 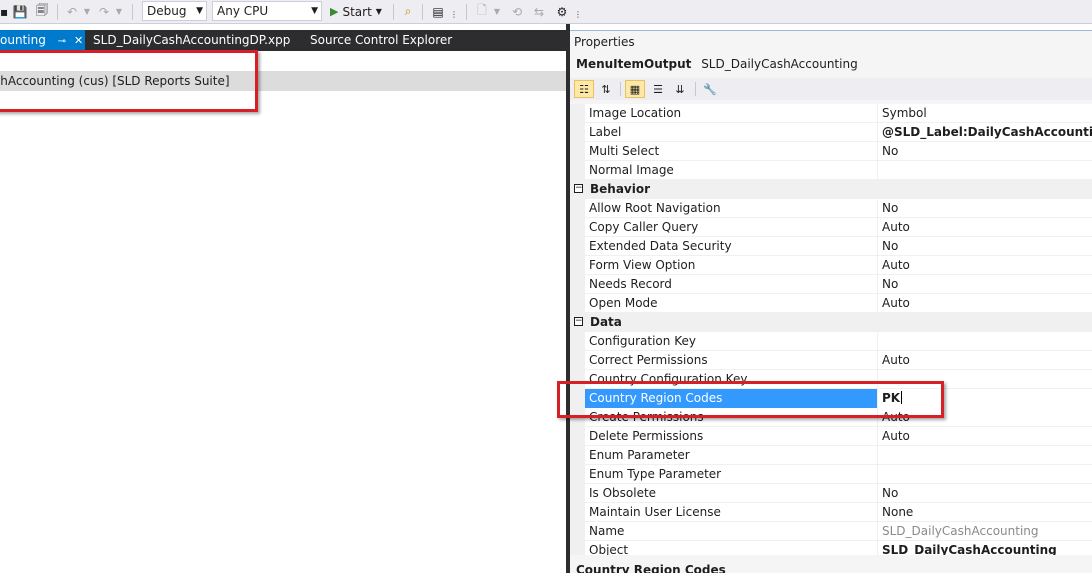 What do you see at coordinates (393, 12) in the screenshot?
I see `toolbar-separator` at bounding box center [393, 12].